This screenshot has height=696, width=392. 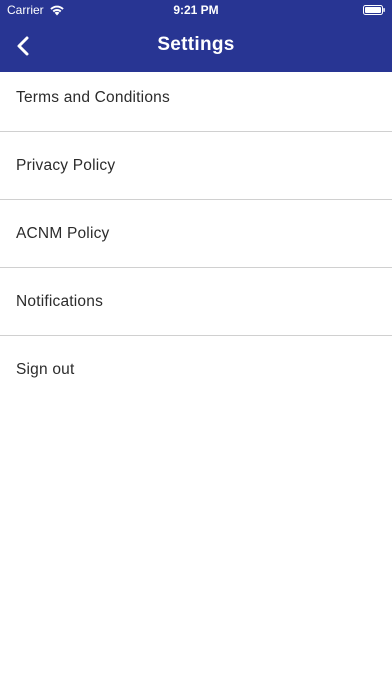 I want to click on page-title: Settings, so click(x=196, y=44).